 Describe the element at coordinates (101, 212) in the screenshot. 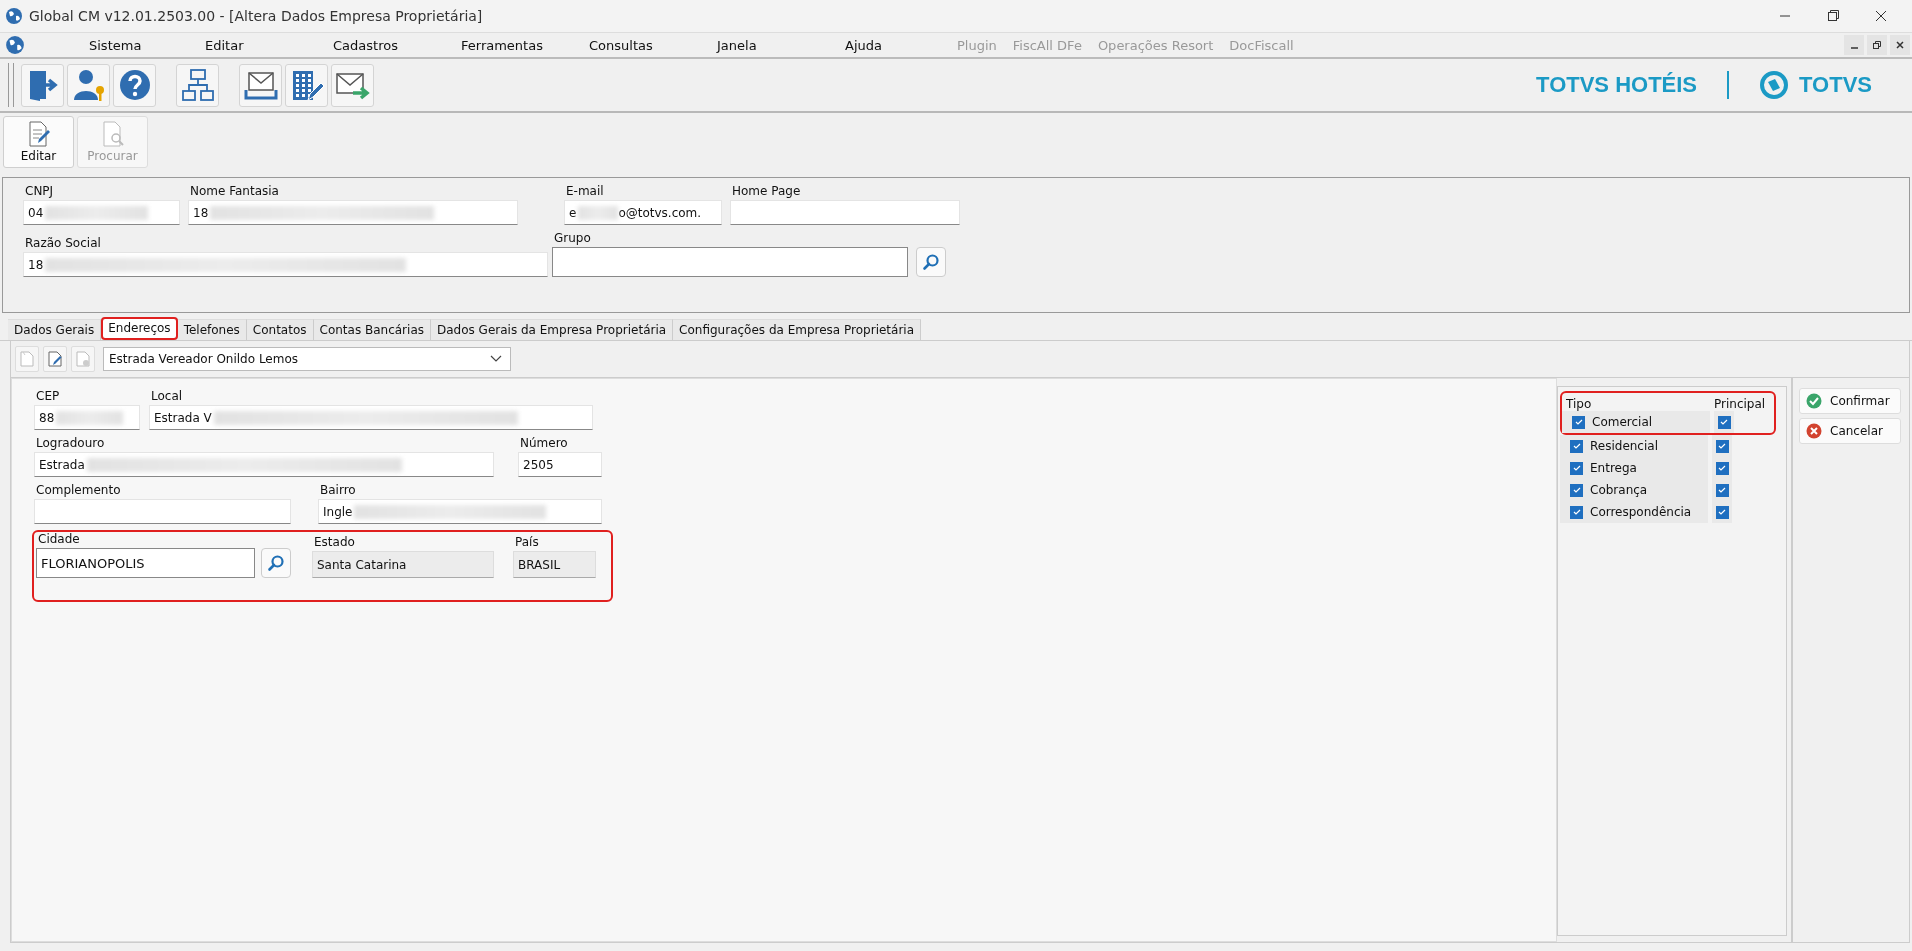

I see `input-field: 04` at that location.